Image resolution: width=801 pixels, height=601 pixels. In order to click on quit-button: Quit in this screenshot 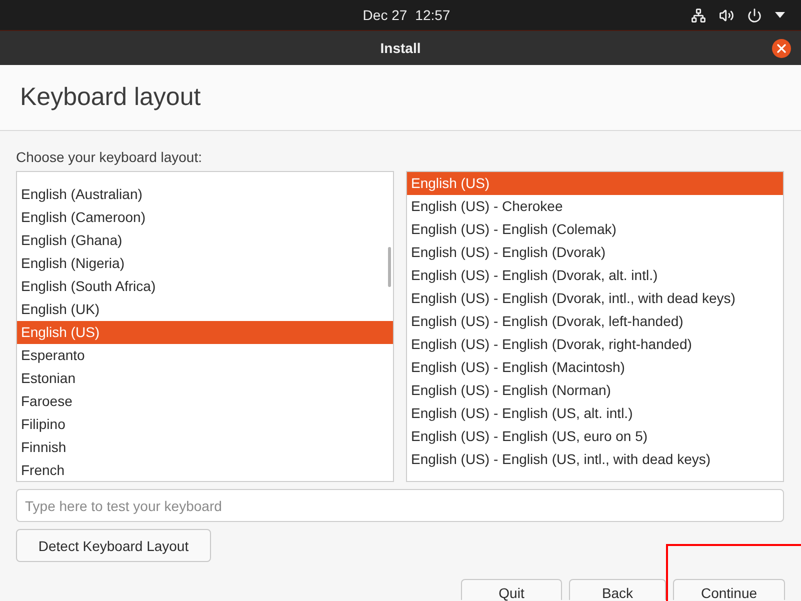, I will do `click(511, 589)`.